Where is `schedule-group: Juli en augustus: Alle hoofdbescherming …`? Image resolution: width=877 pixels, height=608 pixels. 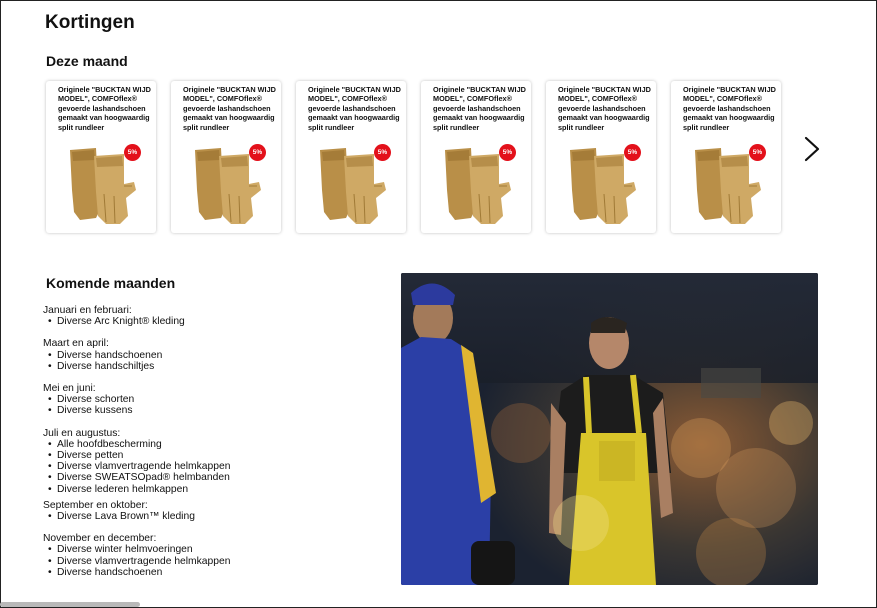 schedule-group: Juli en augustus: Alle hoofdbescherming … is located at coordinates (208, 461).